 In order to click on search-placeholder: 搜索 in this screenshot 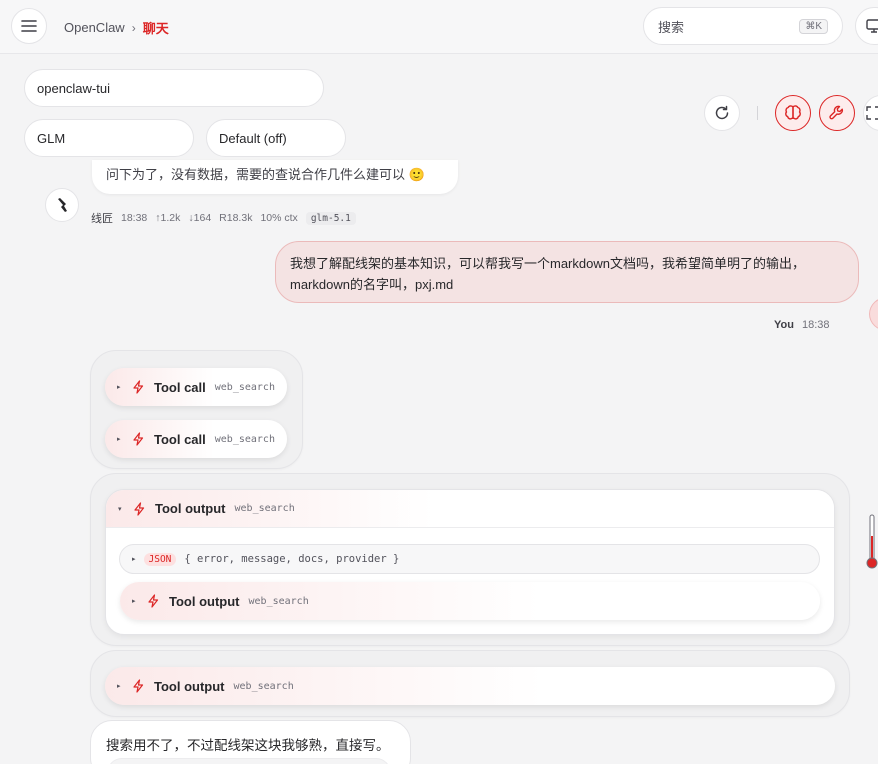, I will do `click(671, 27)`.